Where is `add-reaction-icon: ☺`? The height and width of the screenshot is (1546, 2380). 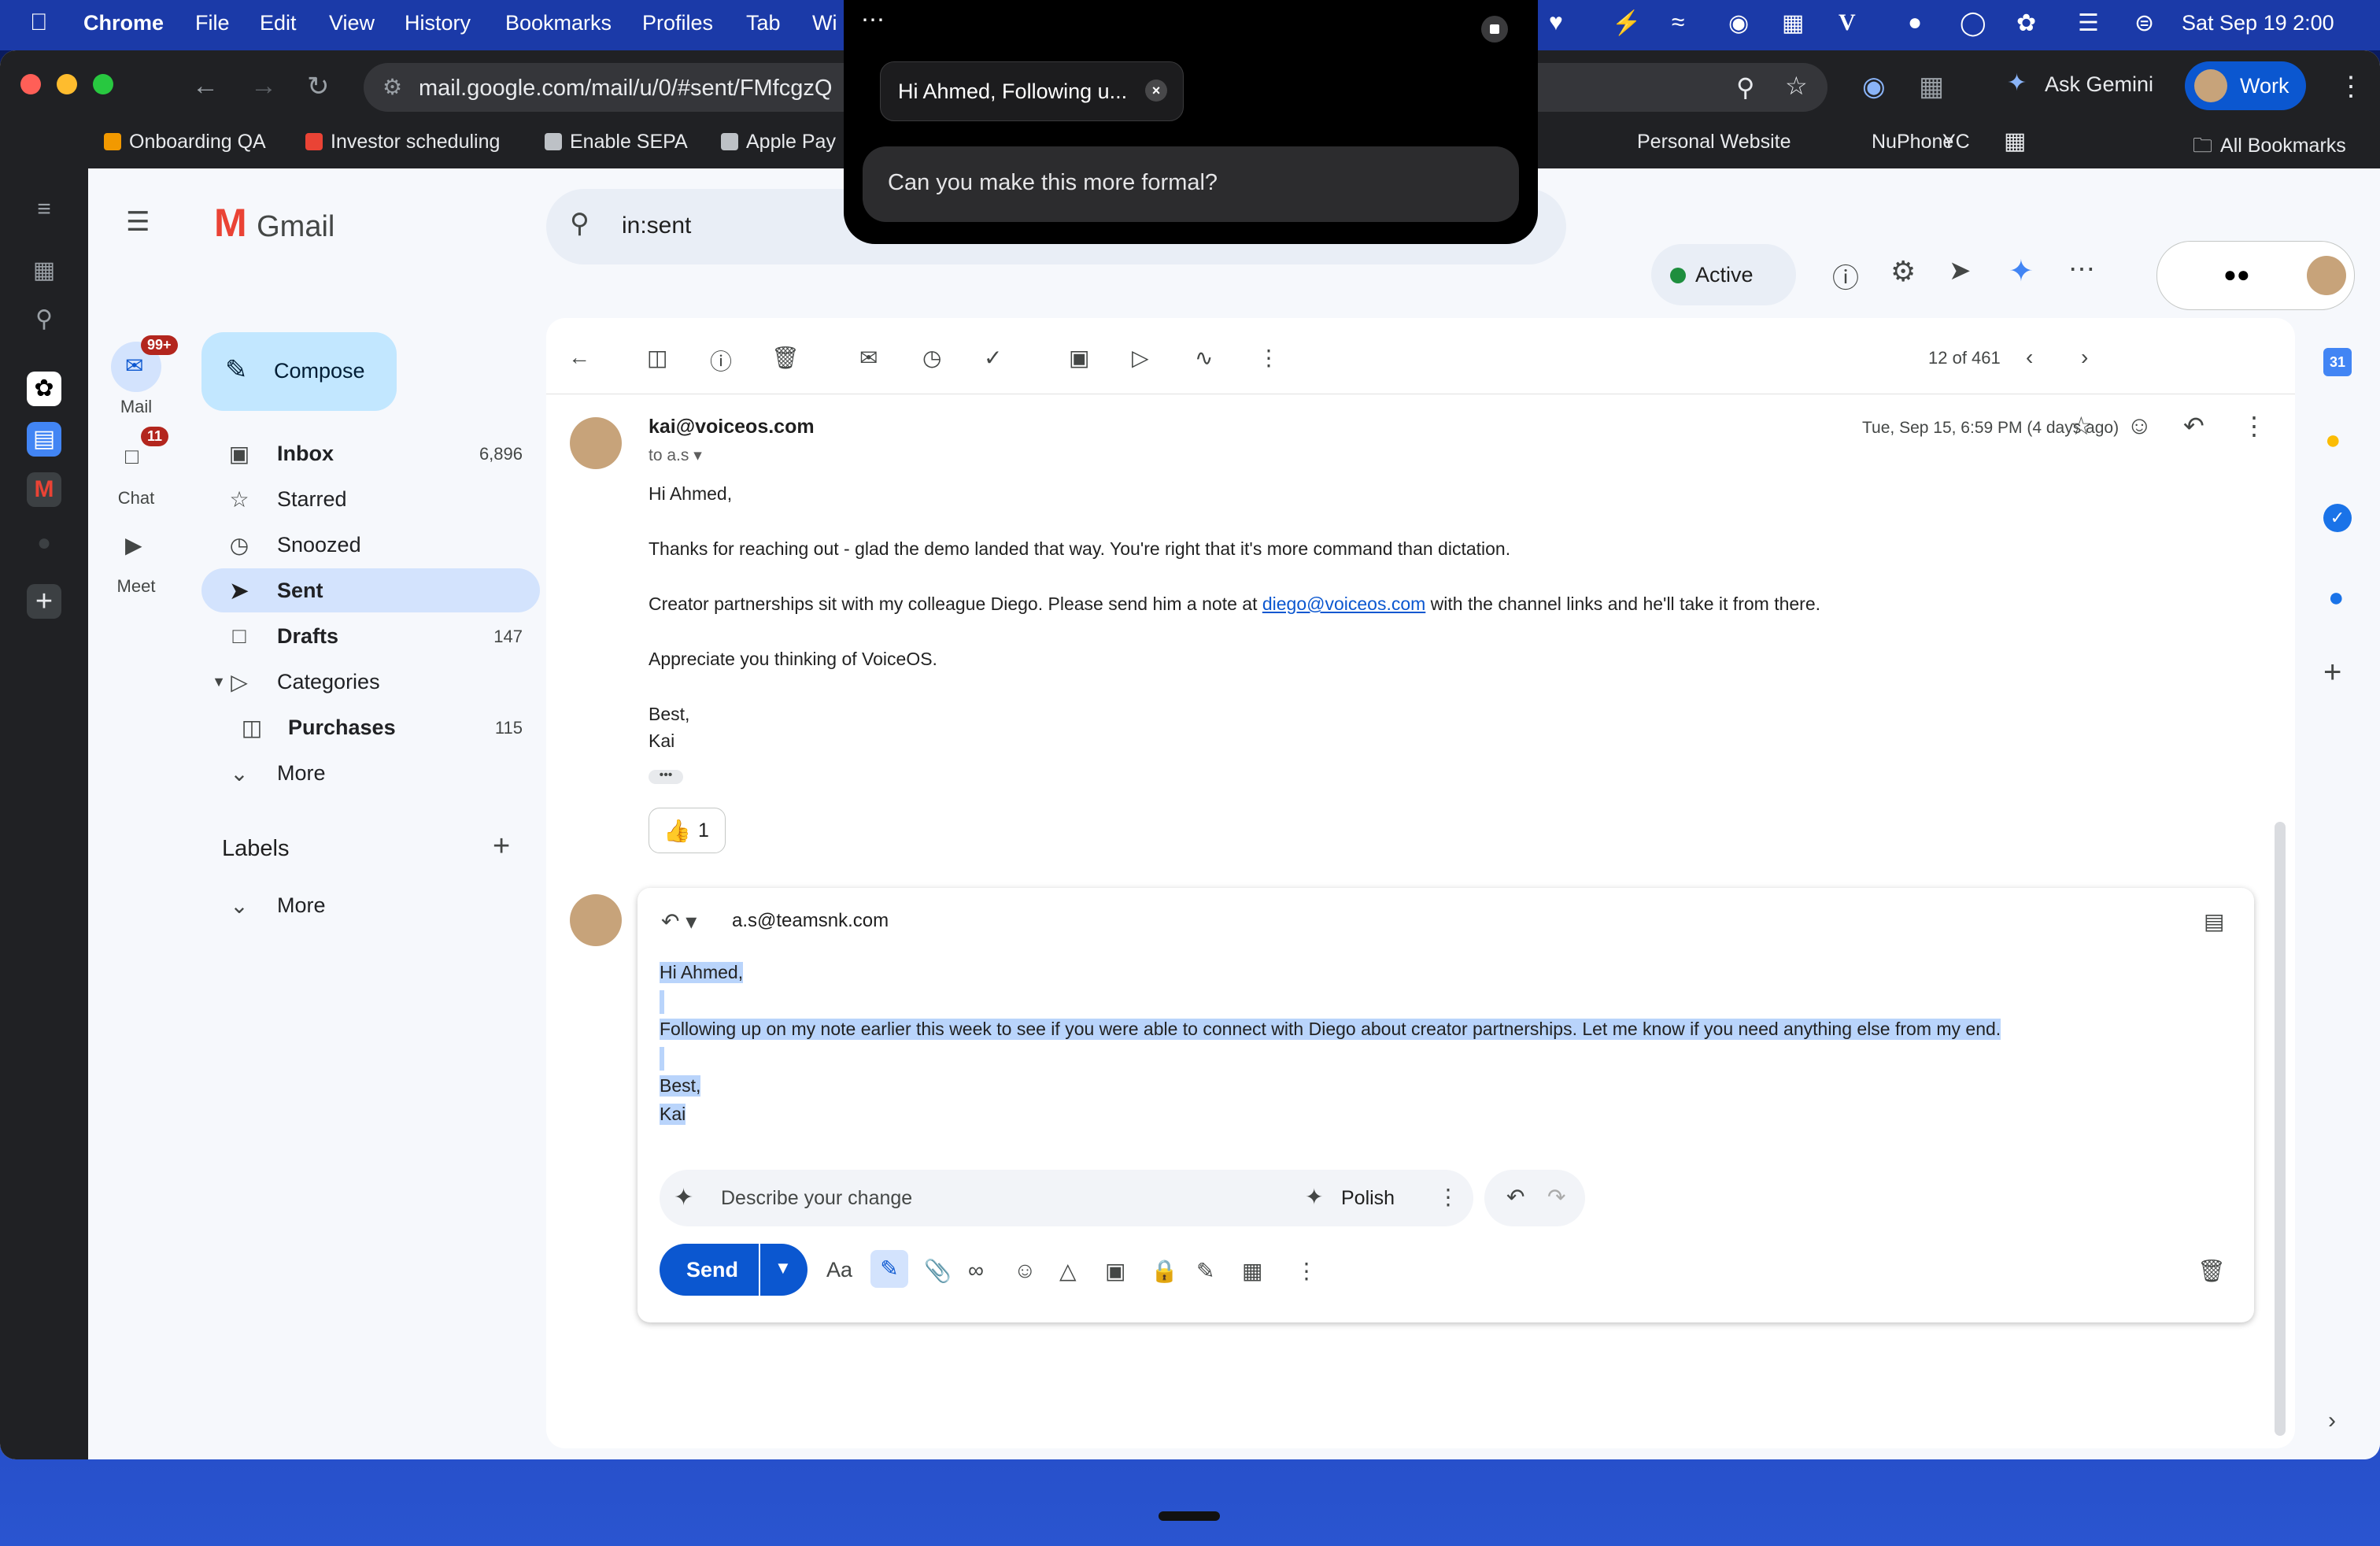
add-reaction-icon: ☺ is located at coordinates (2140, 425).